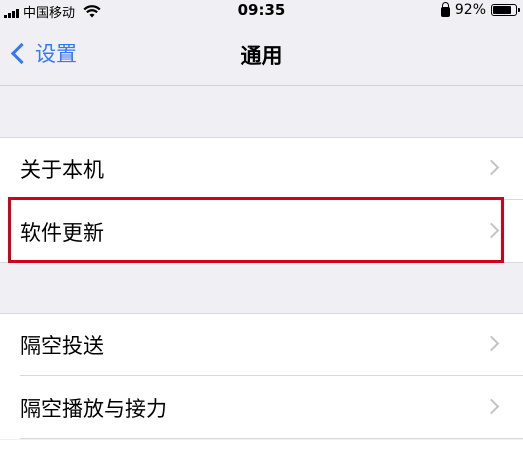  I want to click on page-title: 通用, so click(261, 56).